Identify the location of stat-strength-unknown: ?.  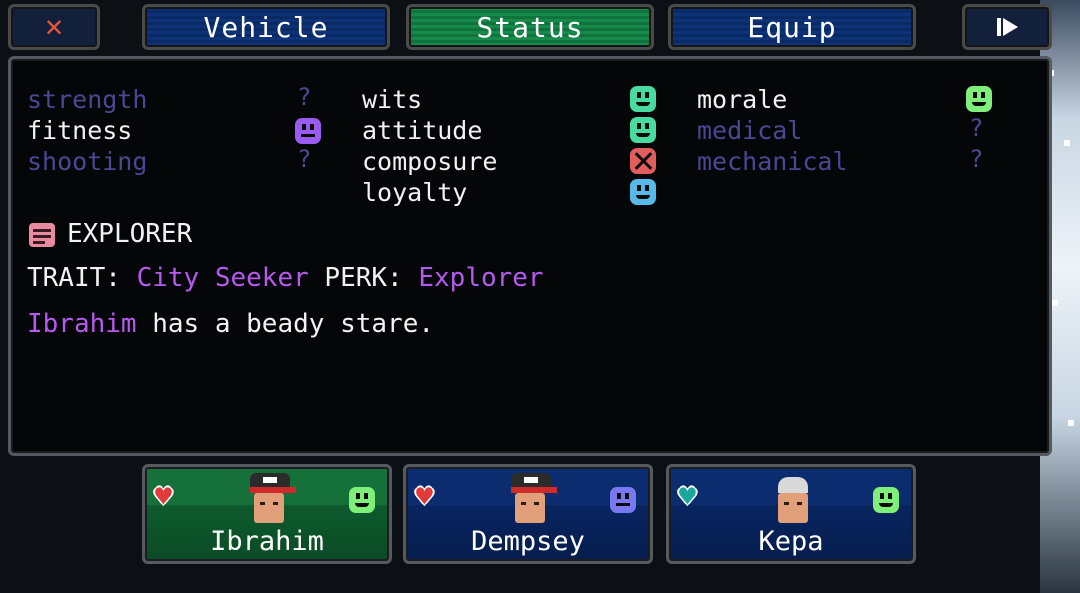
(304, 97).